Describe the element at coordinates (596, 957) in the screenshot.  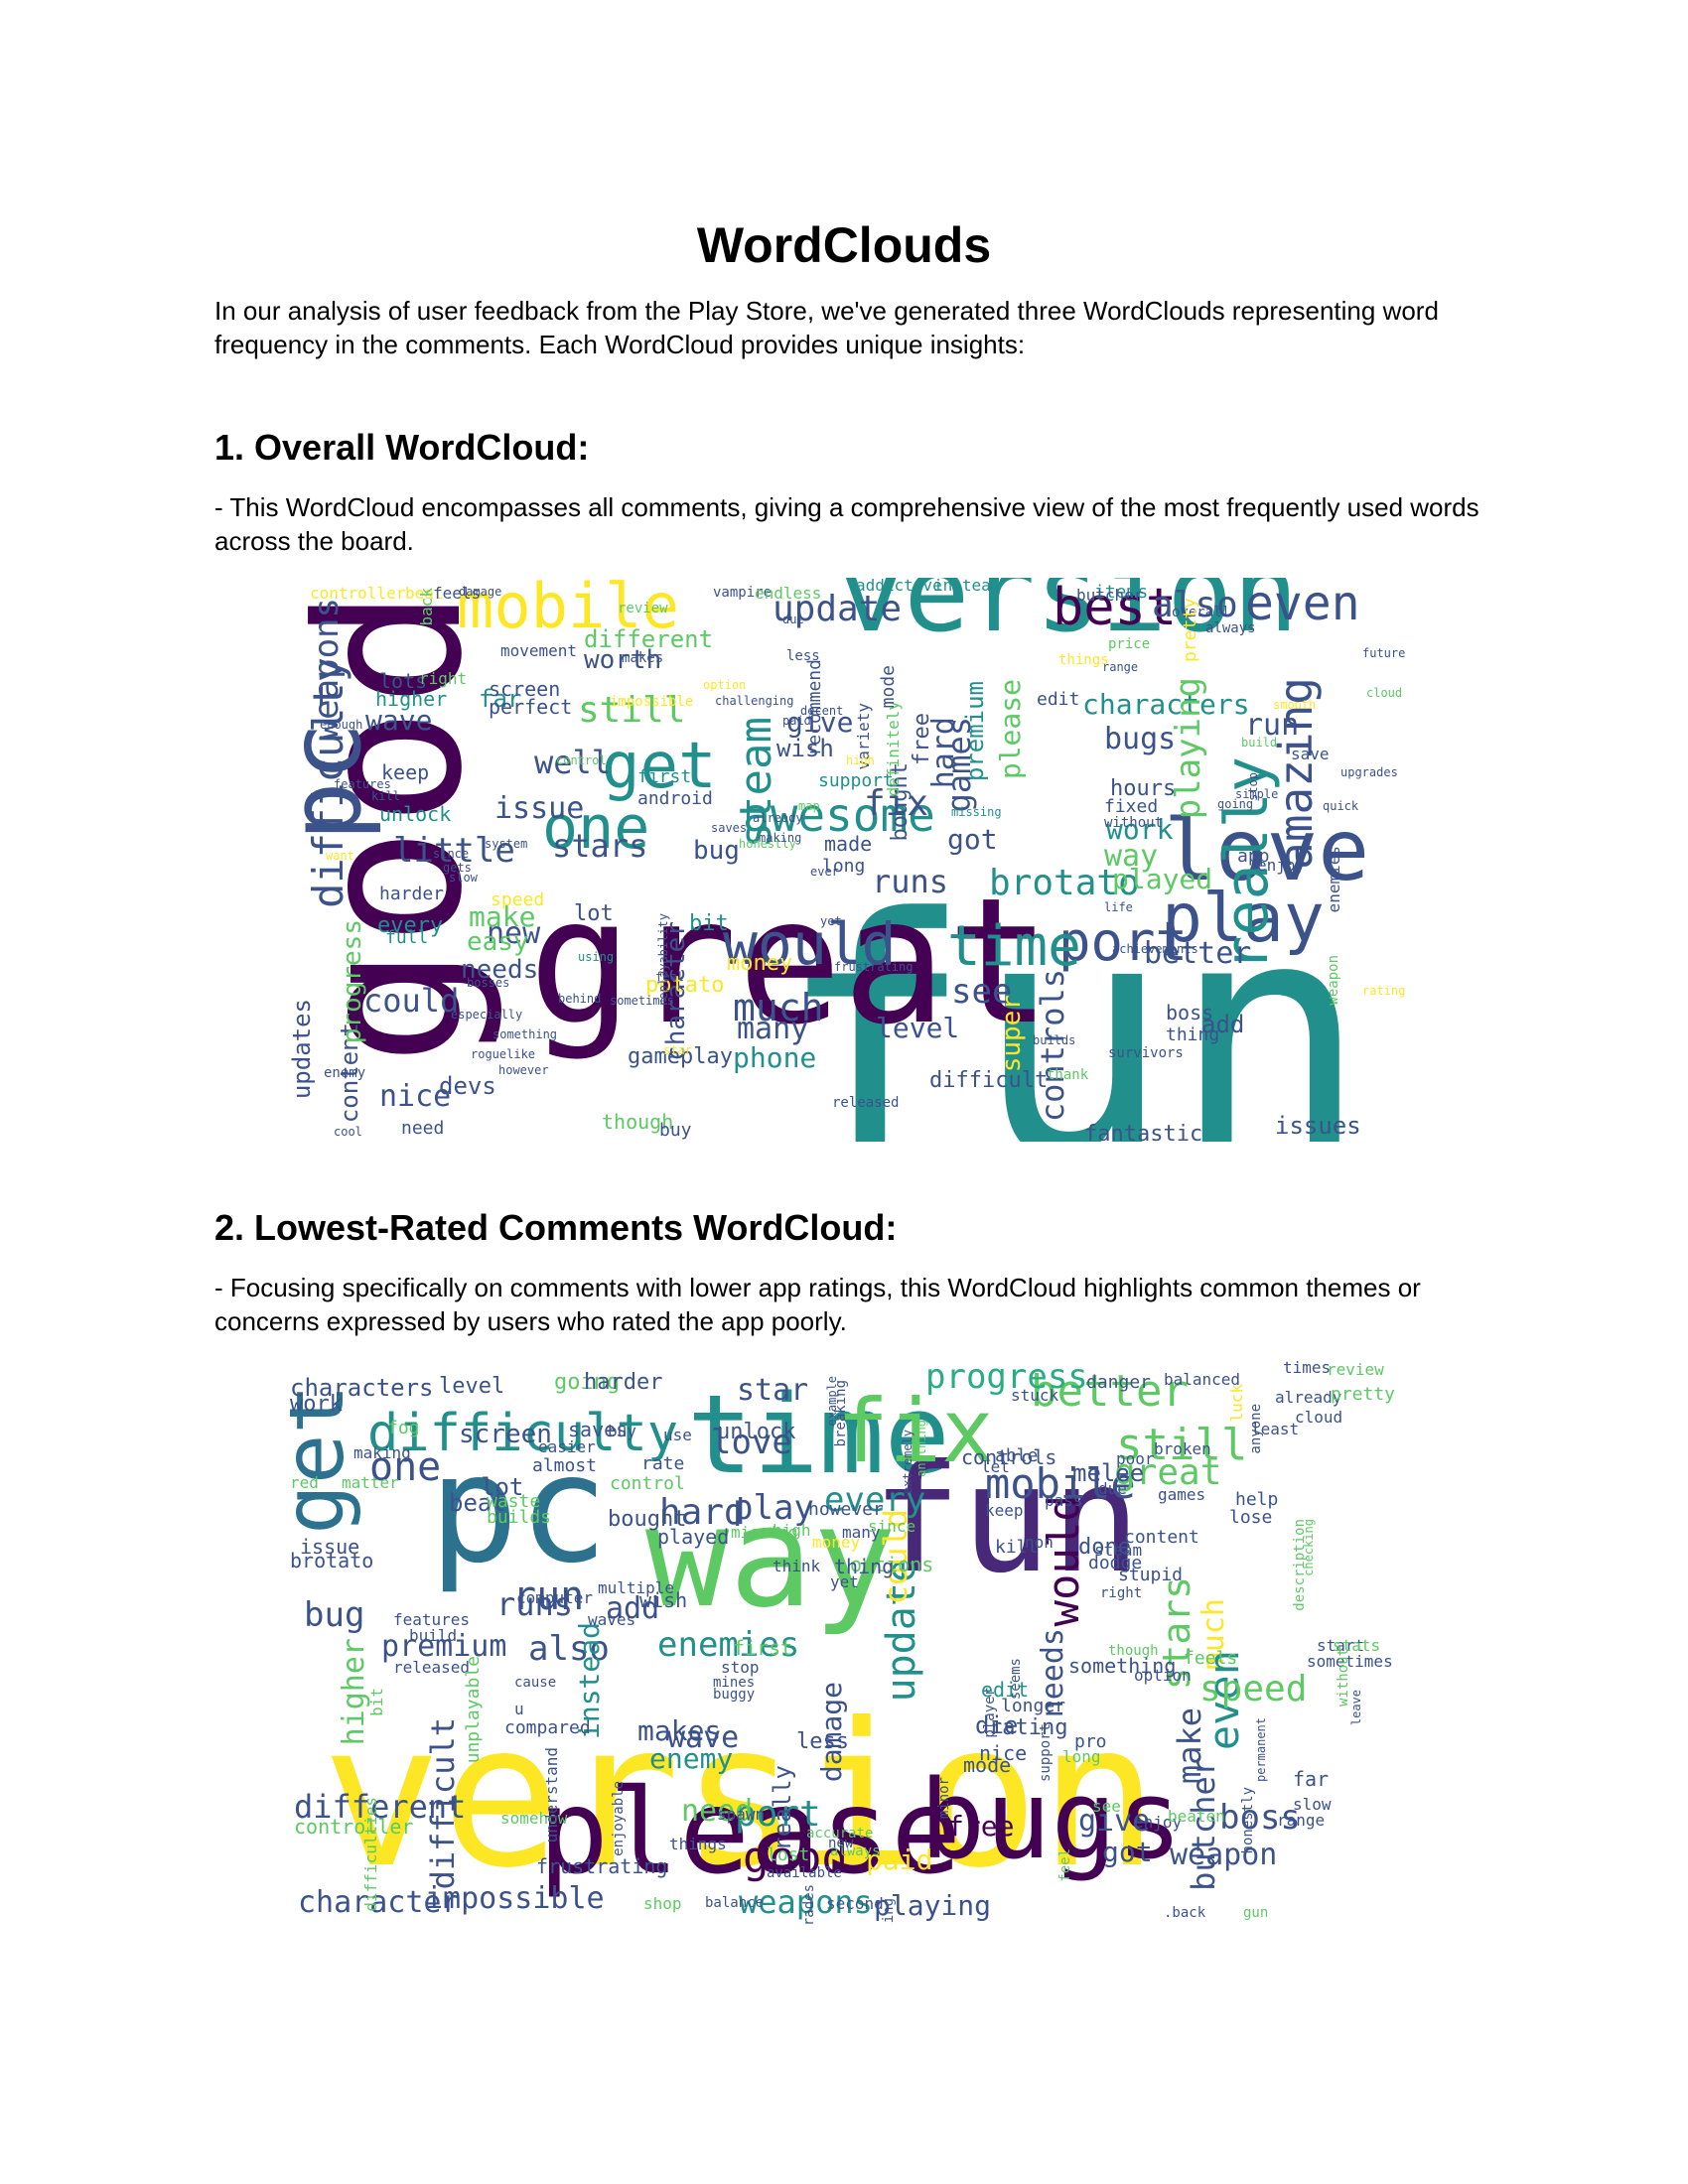
I see `word-using: using` at that location.